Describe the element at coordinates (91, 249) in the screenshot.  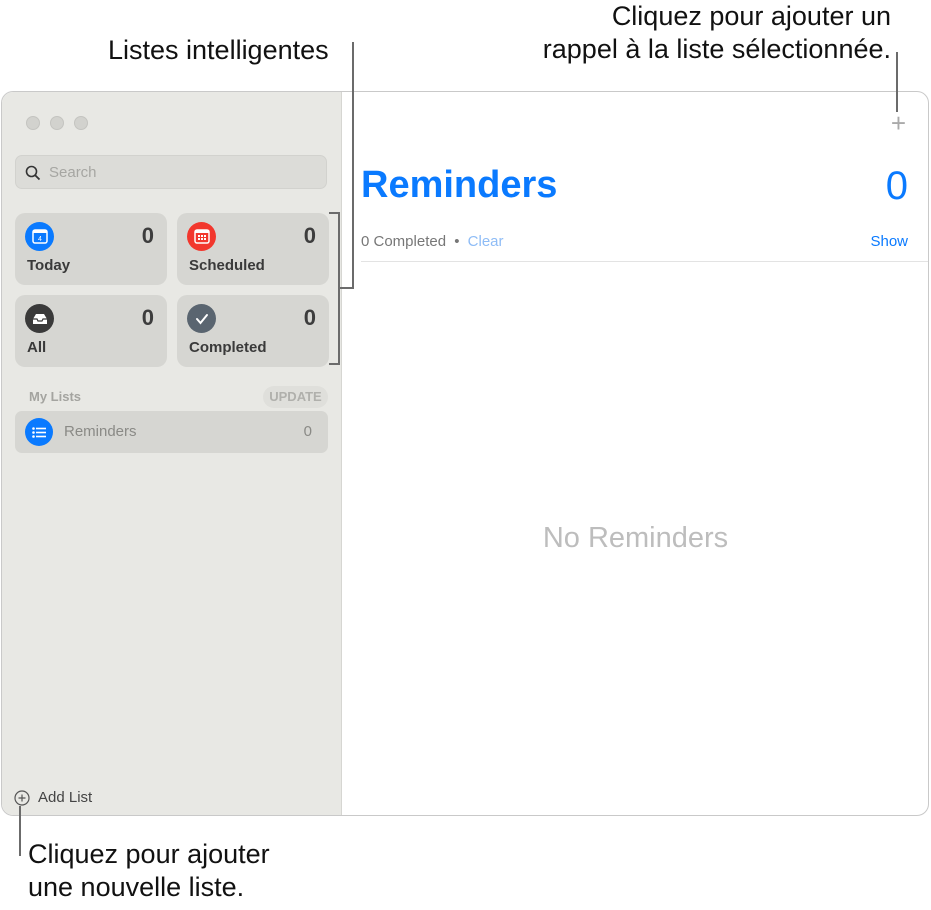
I see `smart-list-today: 4 0 Today` at that location.